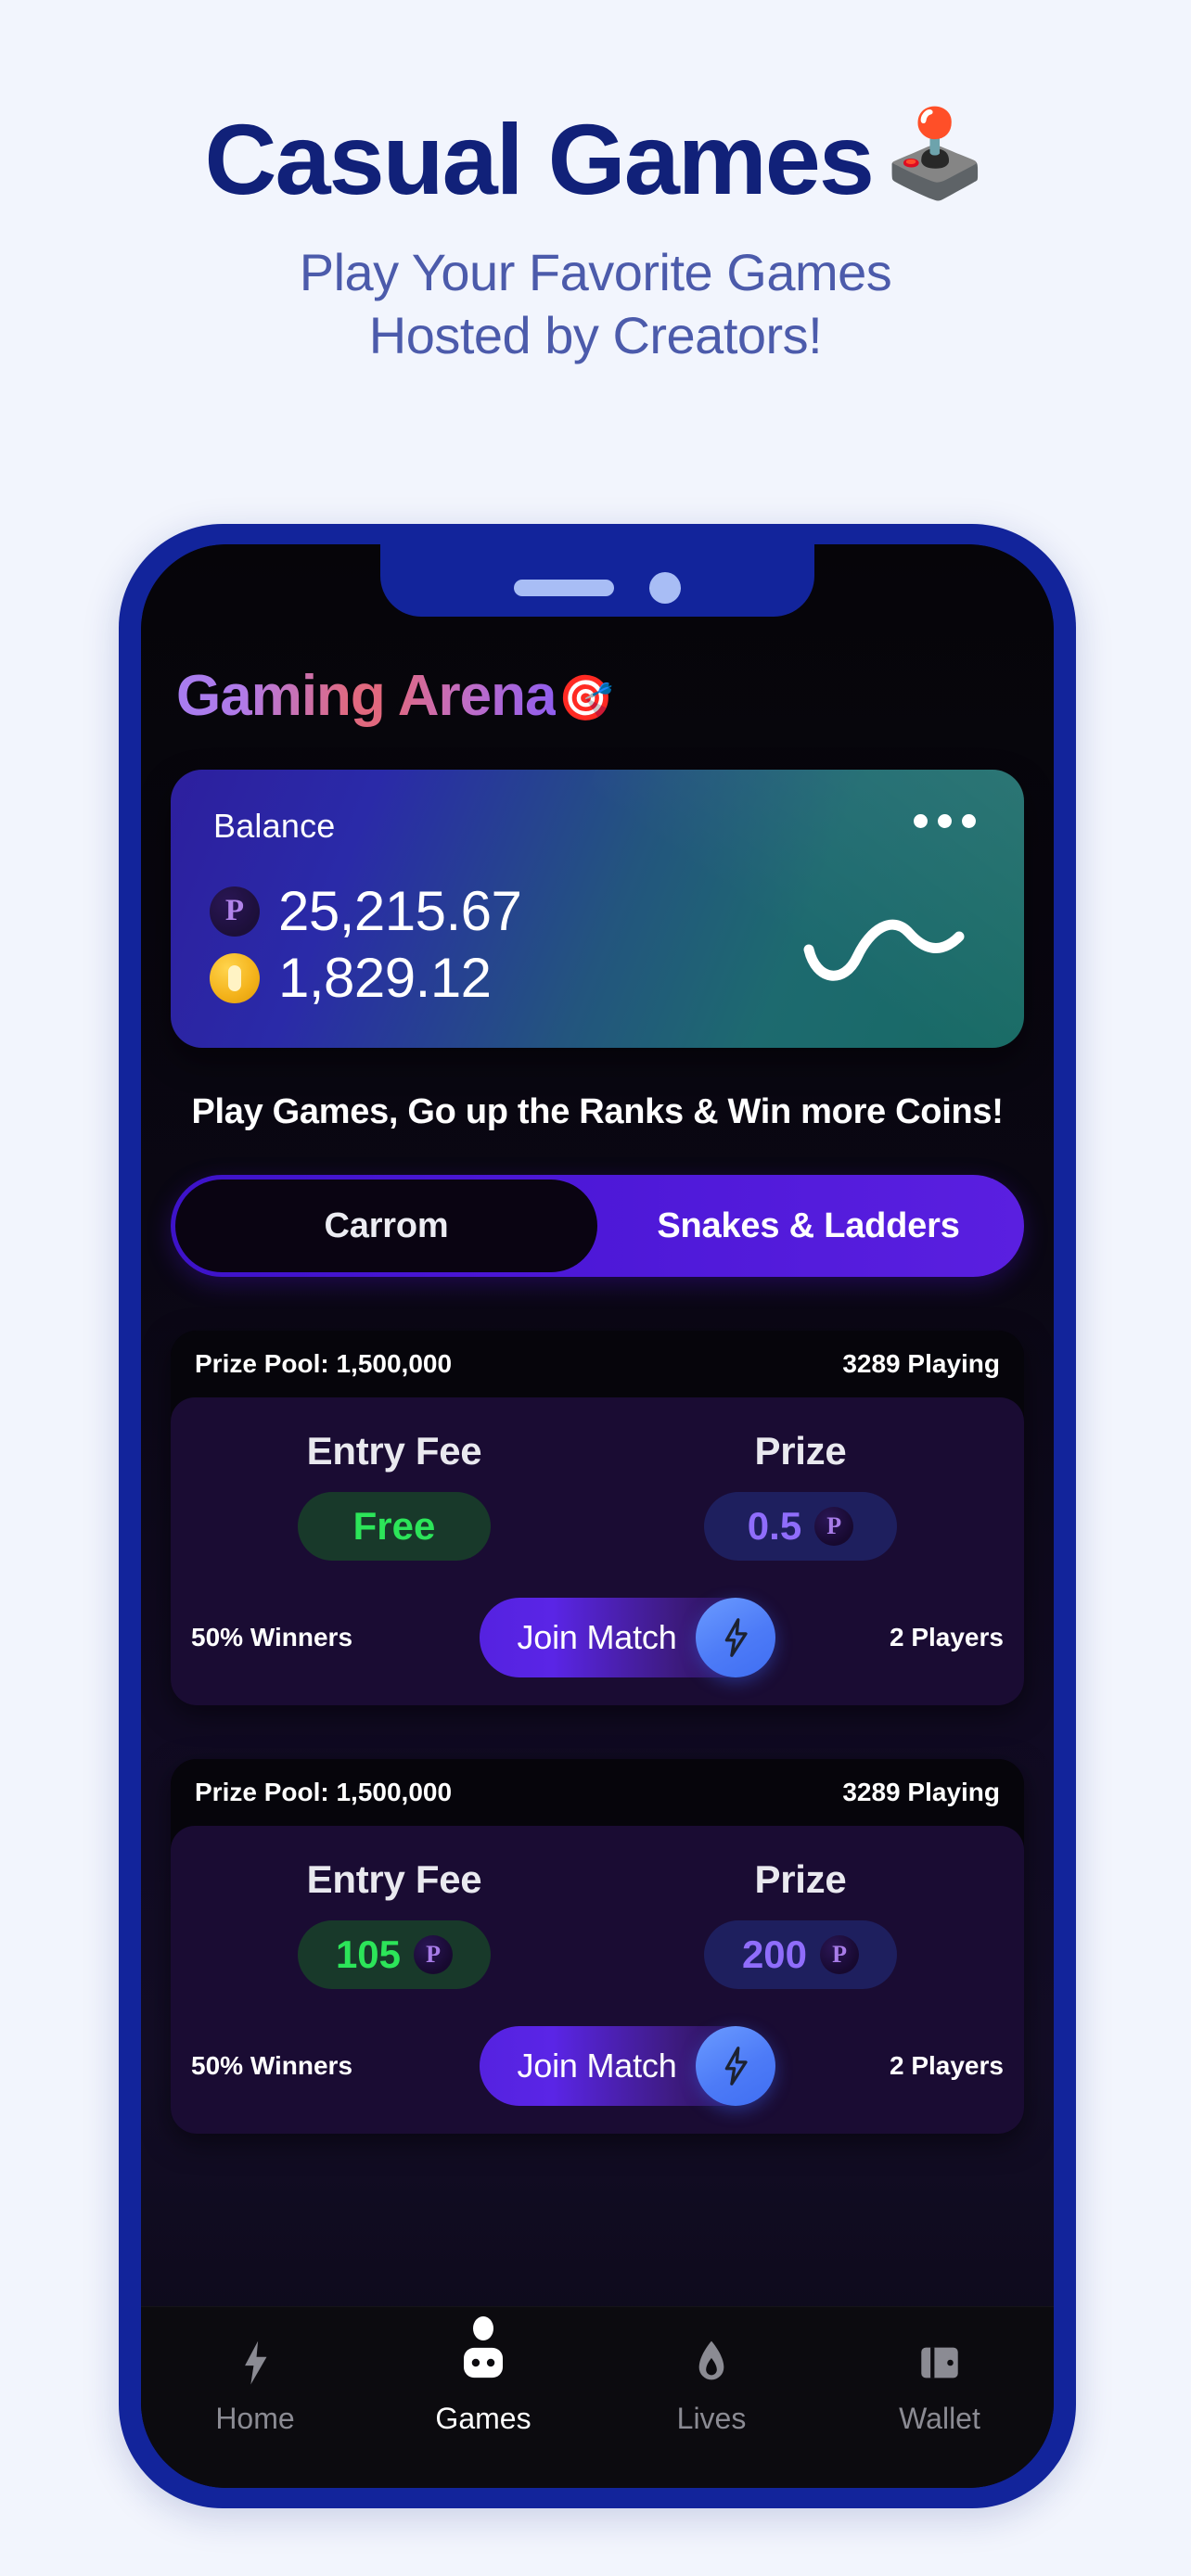  What do you see at coordinates (595, 336) in the screenshot?
I see `promo-subtitle-line2: Hosted by Creators!` at bounding box center [595, 336].